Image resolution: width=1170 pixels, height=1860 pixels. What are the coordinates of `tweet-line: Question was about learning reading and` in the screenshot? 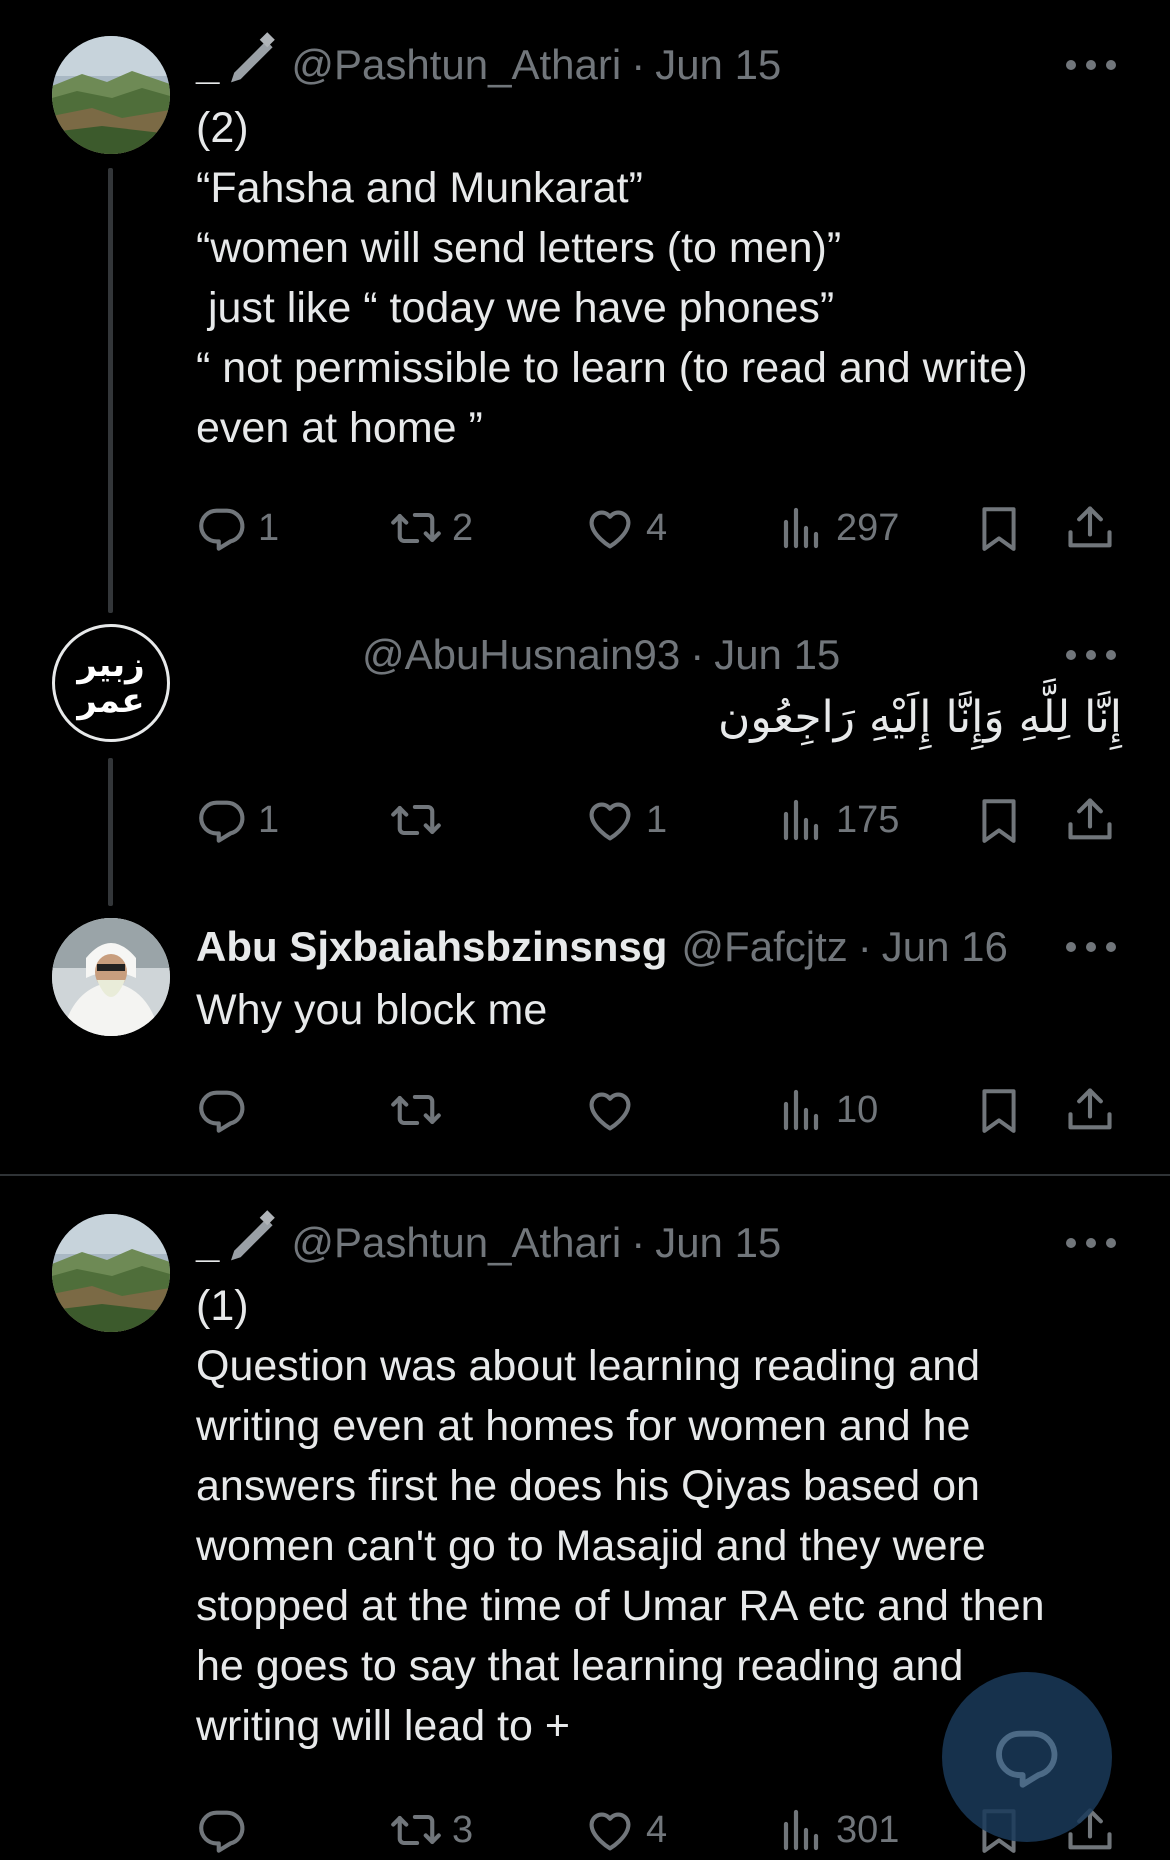 It's located at (588, 1366).